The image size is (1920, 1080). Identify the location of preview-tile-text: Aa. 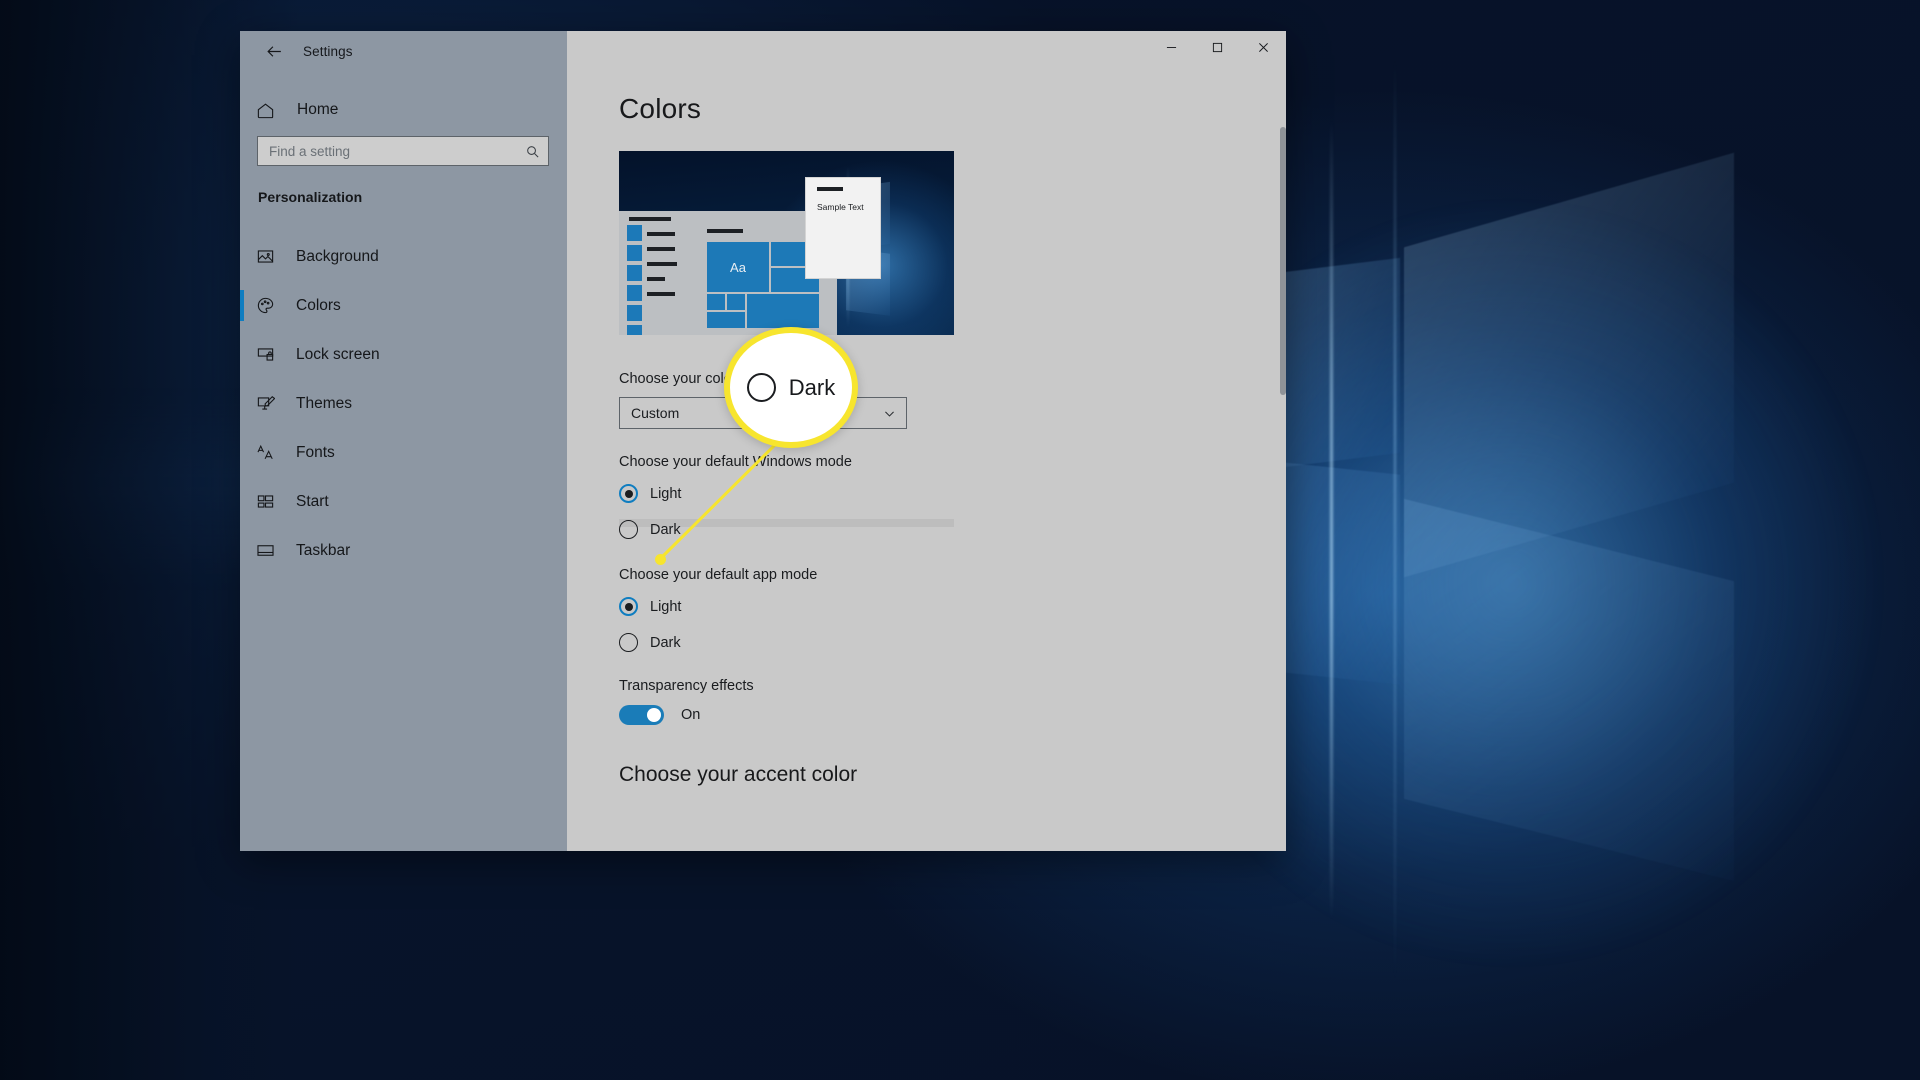
(738, 267).